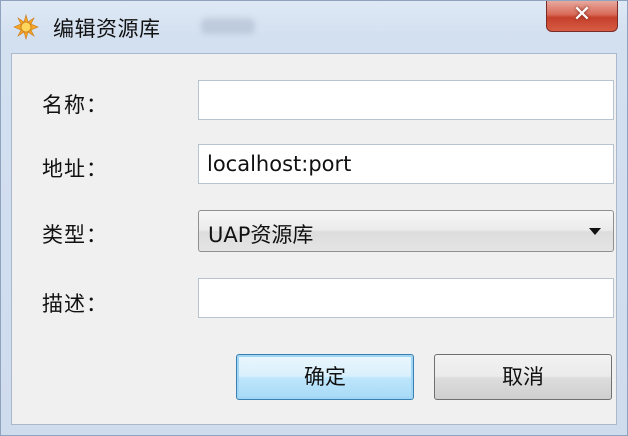 This screenshot has height=436, width=628. What do you see at coordinates (406, 164) in the screenshot?
I see `address-field` at bounding box center [406, 164].